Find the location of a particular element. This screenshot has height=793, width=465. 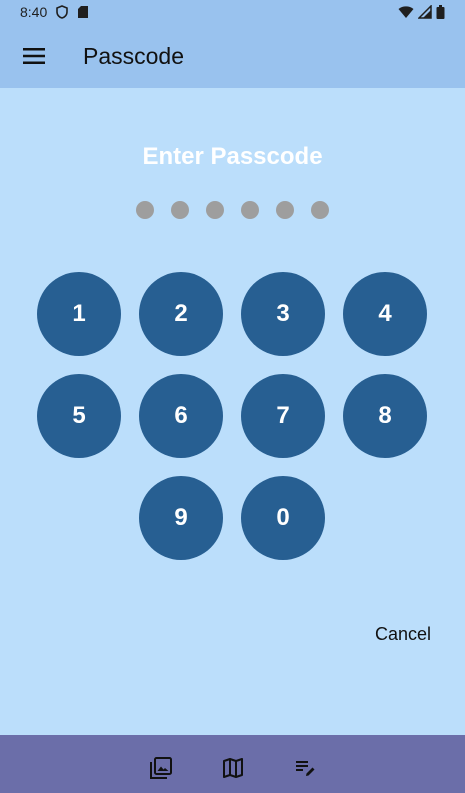

status-right is located at coordinates (421, 12).